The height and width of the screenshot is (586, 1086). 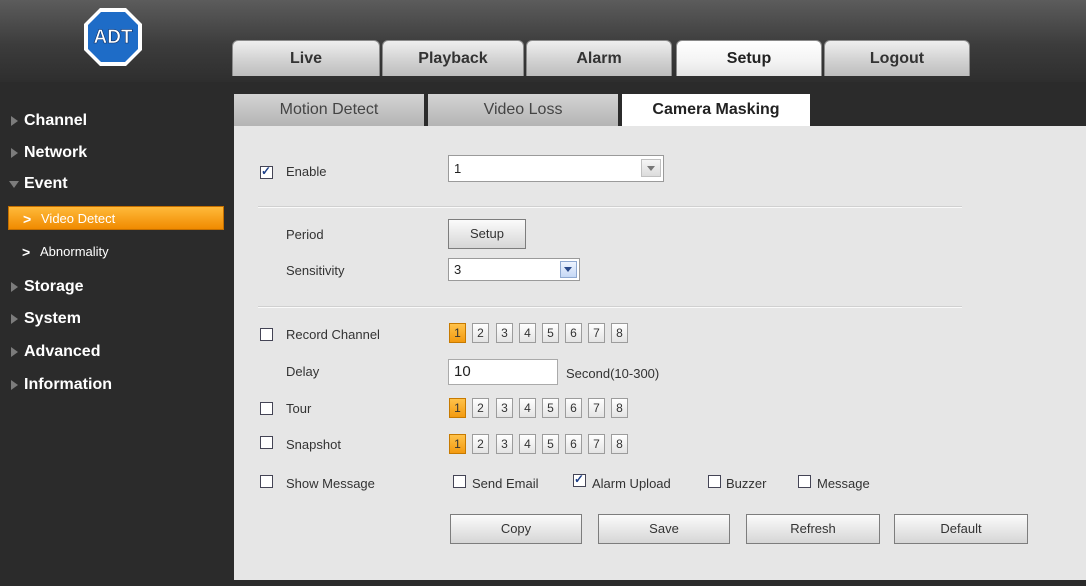 What do you see at coordinates (749, 58) in the screenshot?
I see `tab-setup: Setup` at bounding box center [749, 58].